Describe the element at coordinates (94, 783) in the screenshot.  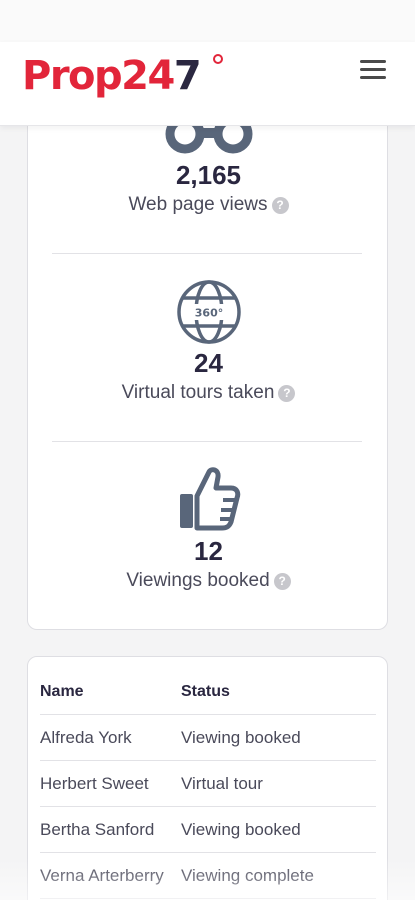
I see `row-name: Herbert Sweet` at that location.